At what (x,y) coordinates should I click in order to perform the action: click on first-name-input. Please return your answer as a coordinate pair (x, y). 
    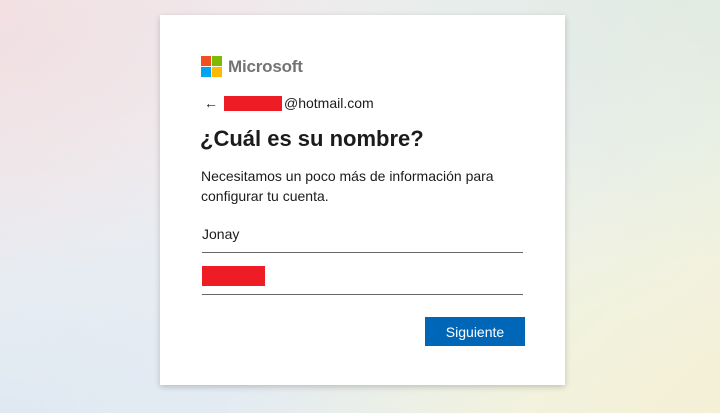
    Looking at the image, I should click on (362, 237).